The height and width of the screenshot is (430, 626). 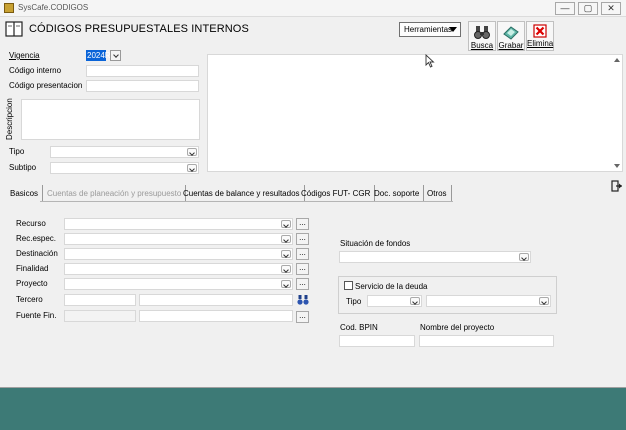 I want to click on vigencia-label: Vigencia, so click(x=24, y=55).